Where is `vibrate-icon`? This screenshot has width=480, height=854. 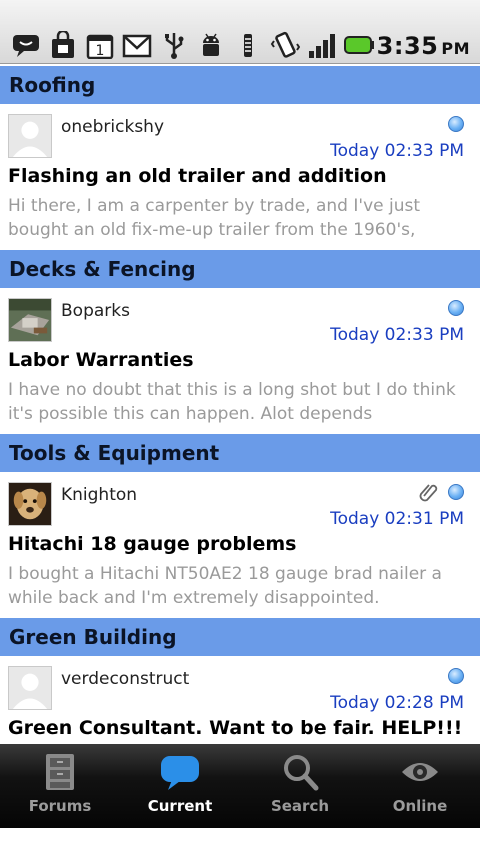
vibrate-icon is located at coordinates (285, 45).